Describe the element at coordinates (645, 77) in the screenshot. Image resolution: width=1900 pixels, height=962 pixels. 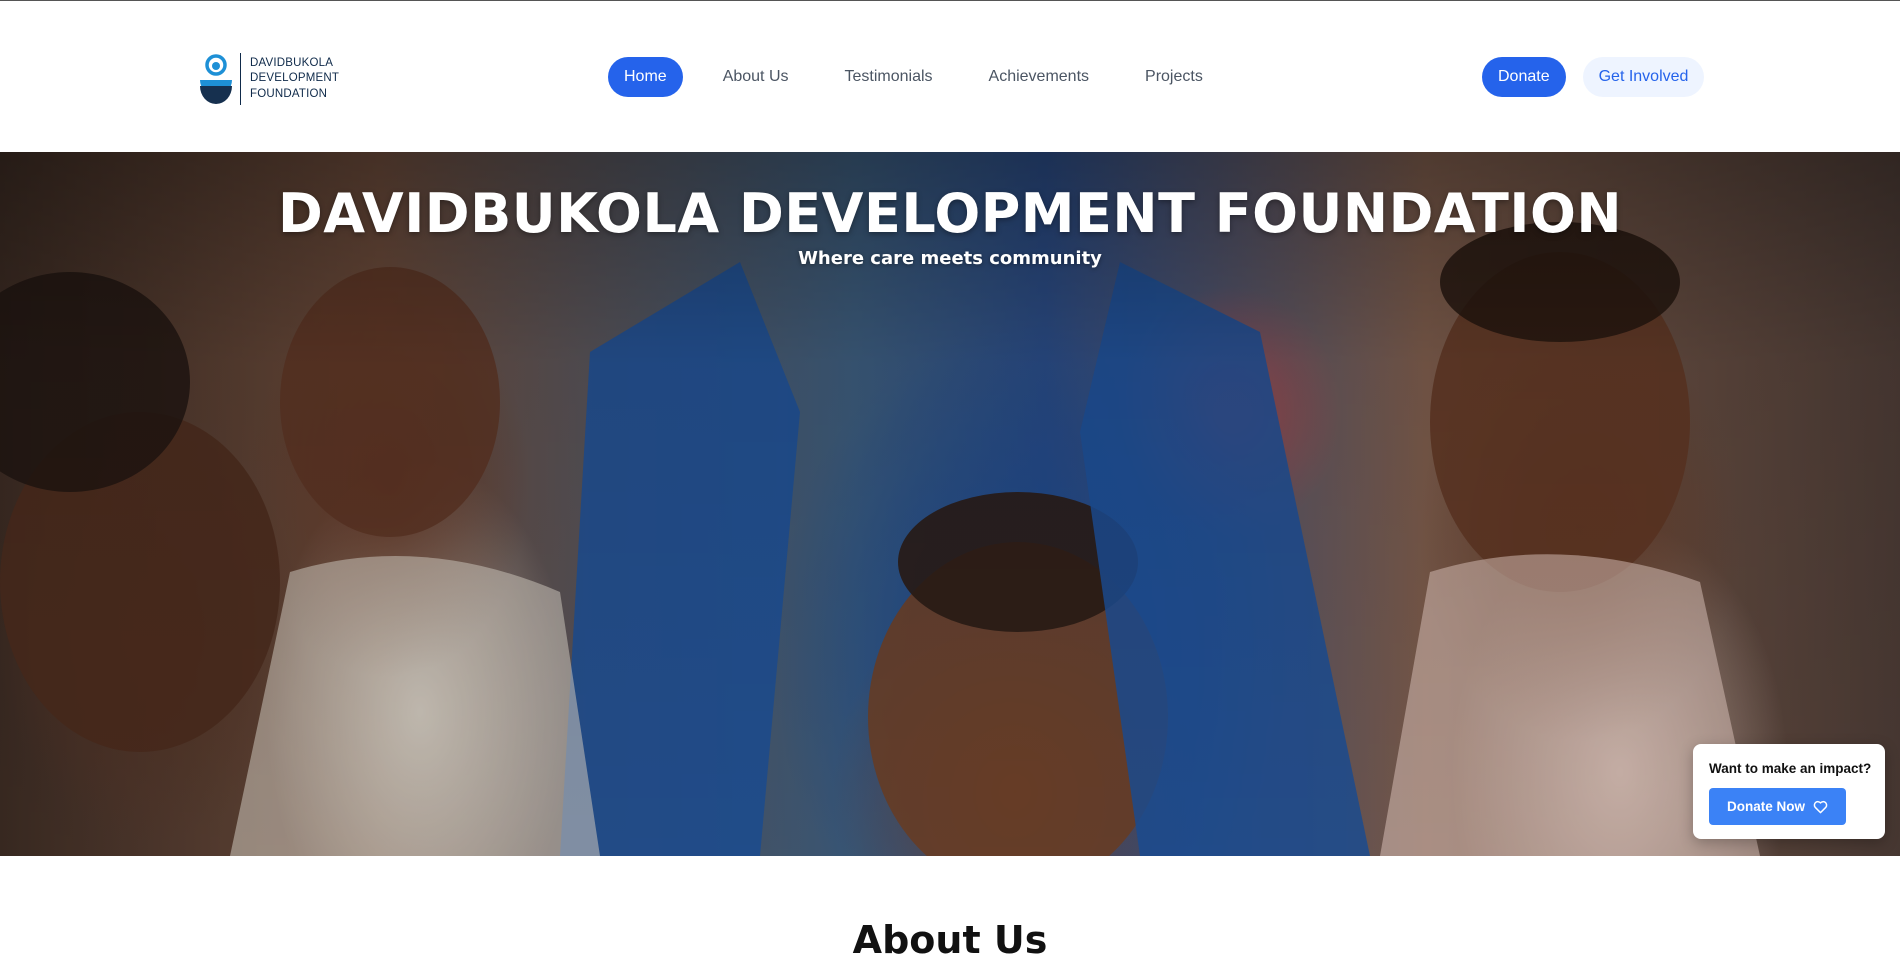
I see `nav-home: Home` at that location.